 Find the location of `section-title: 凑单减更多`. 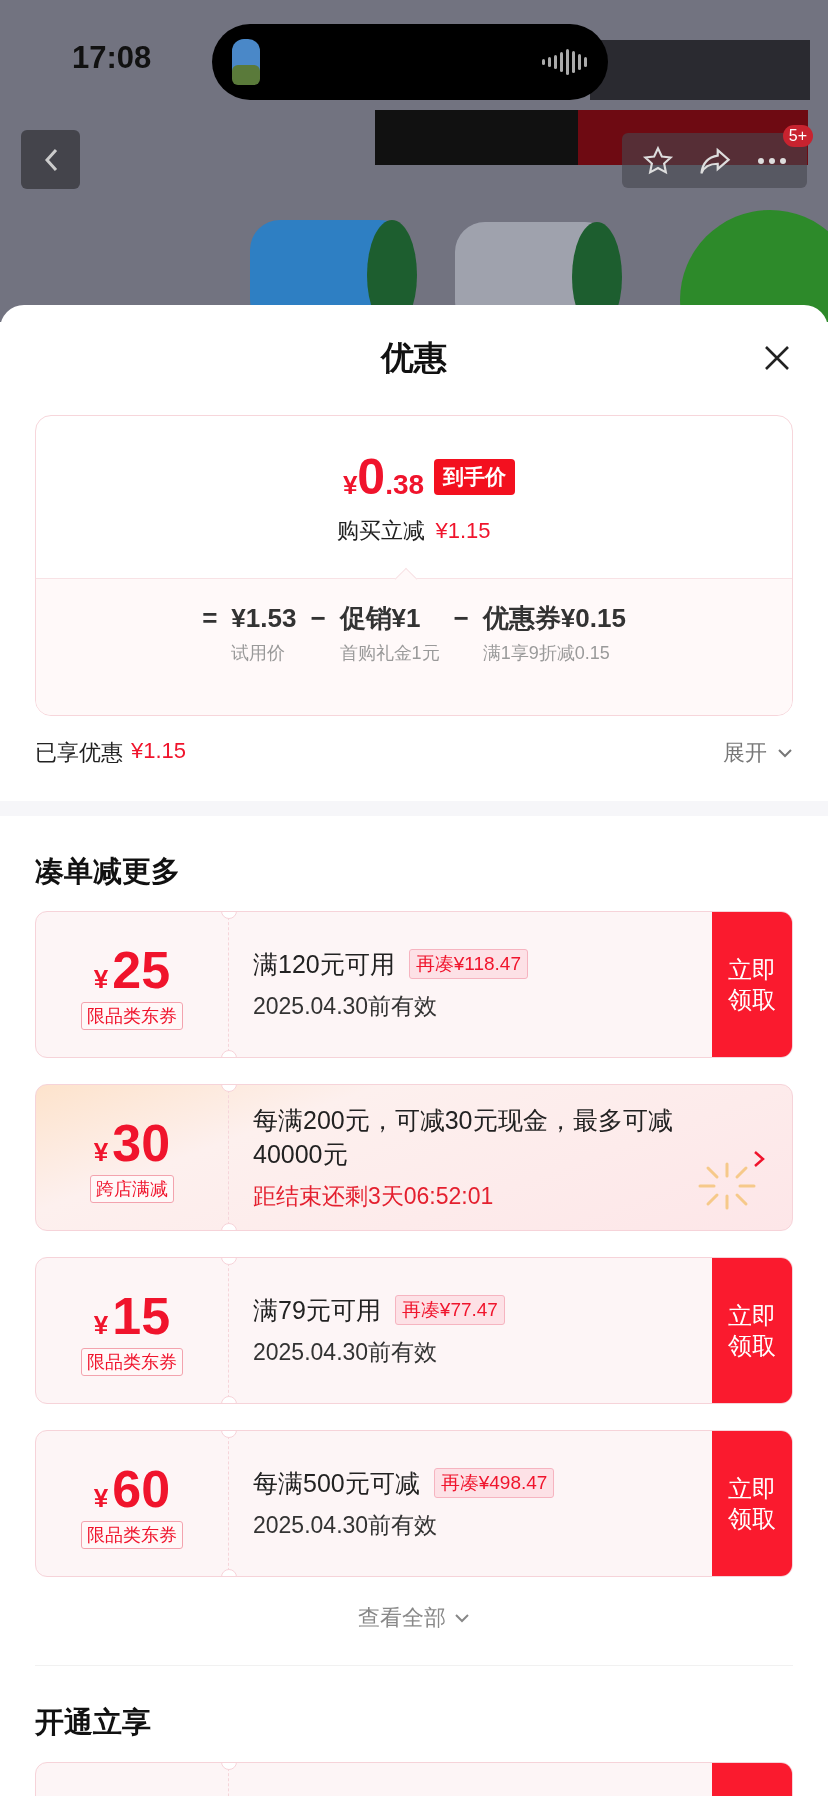

section-title: 凑单减更多 is located at coordinates (108, 871).